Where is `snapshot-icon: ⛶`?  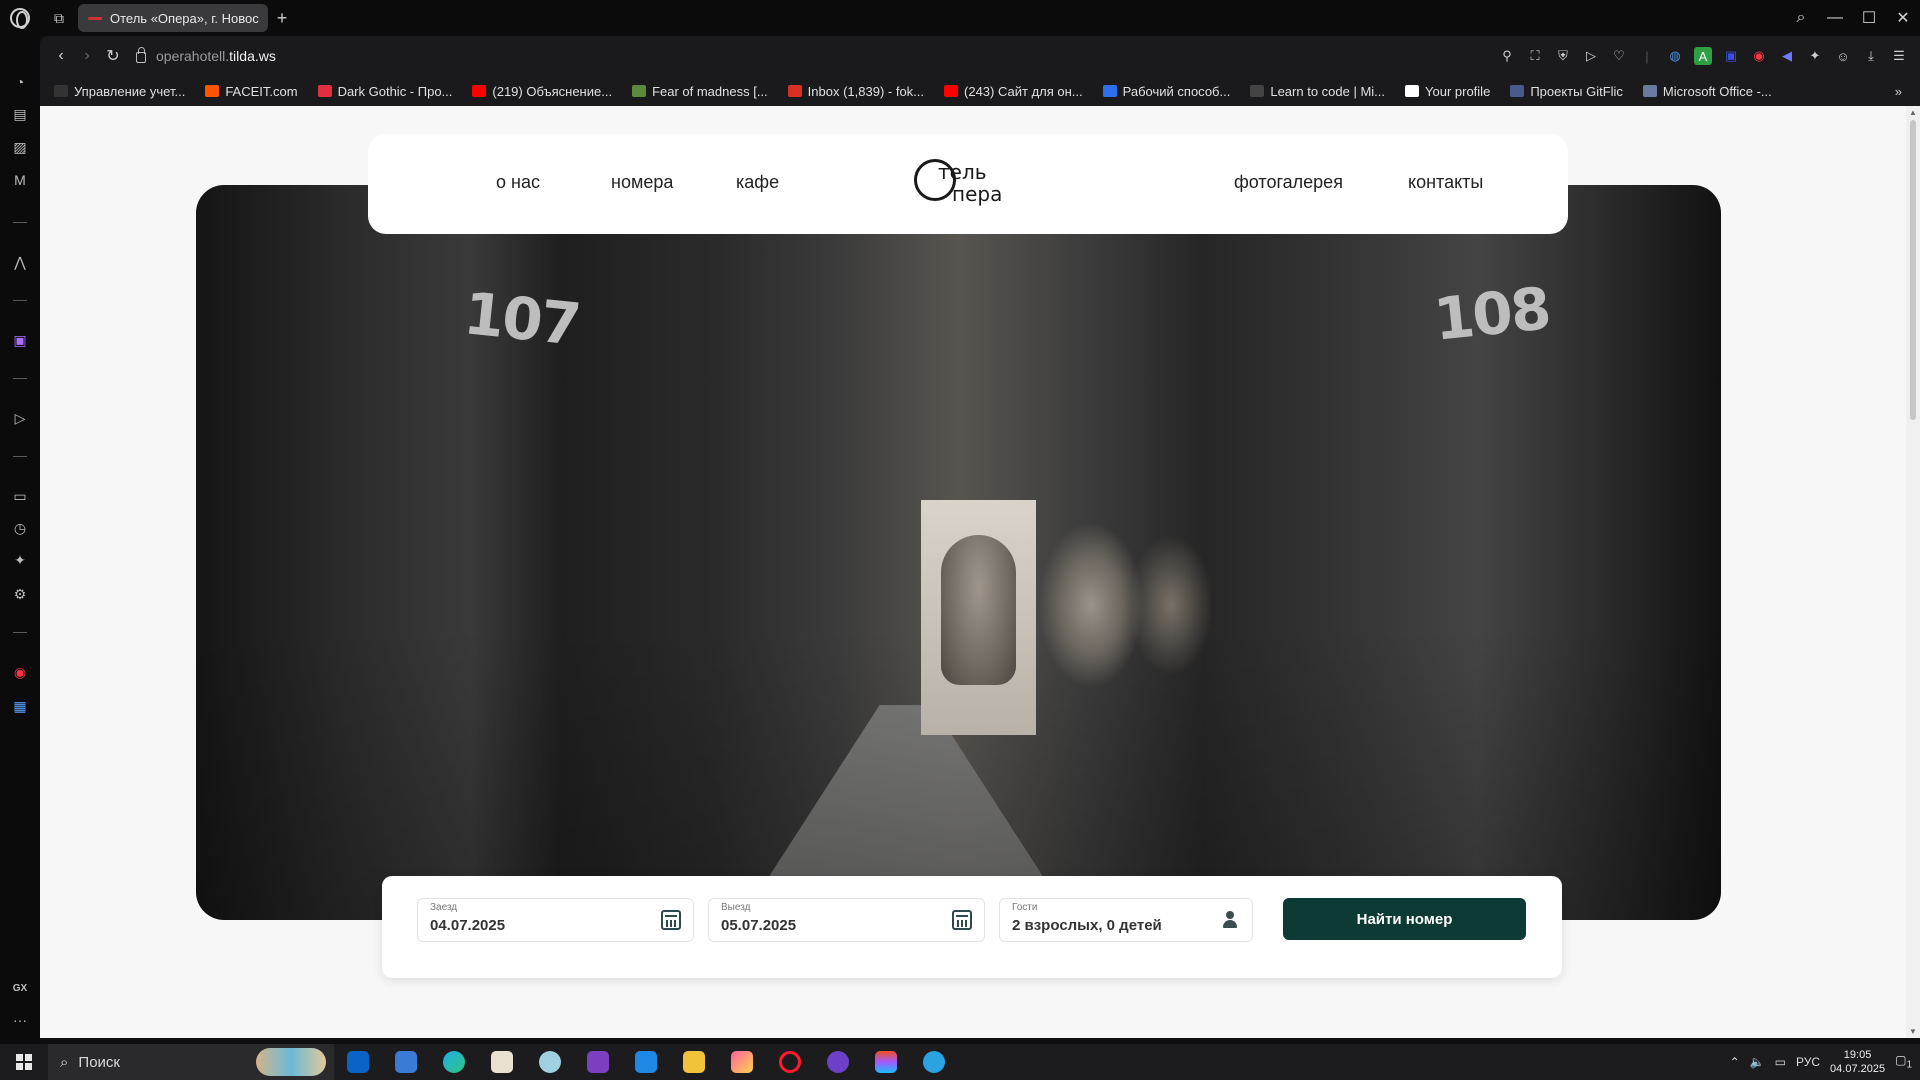
snapshot-icon: ⛶ is located at coordinates (1535, 56).